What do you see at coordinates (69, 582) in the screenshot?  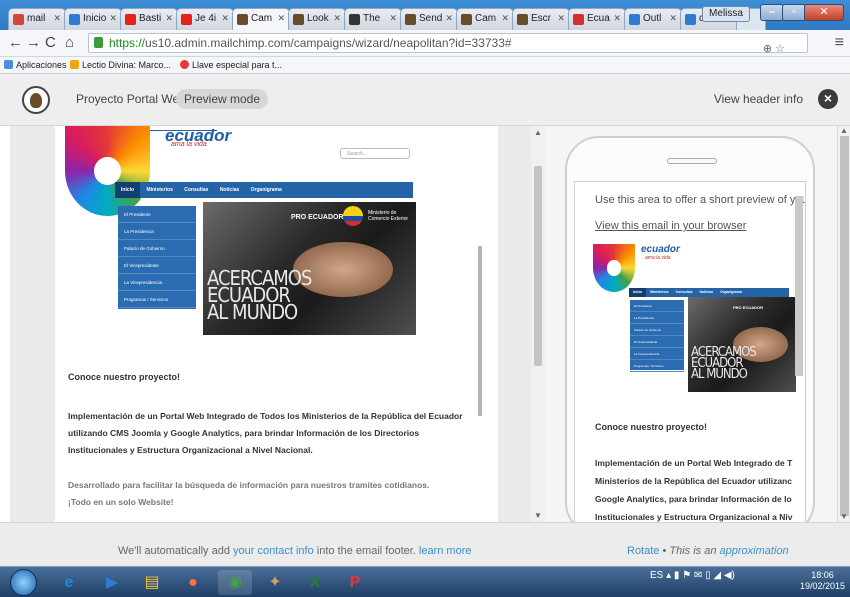 I see `internet-explorer-icon: e` at bounding box center [69, 582].